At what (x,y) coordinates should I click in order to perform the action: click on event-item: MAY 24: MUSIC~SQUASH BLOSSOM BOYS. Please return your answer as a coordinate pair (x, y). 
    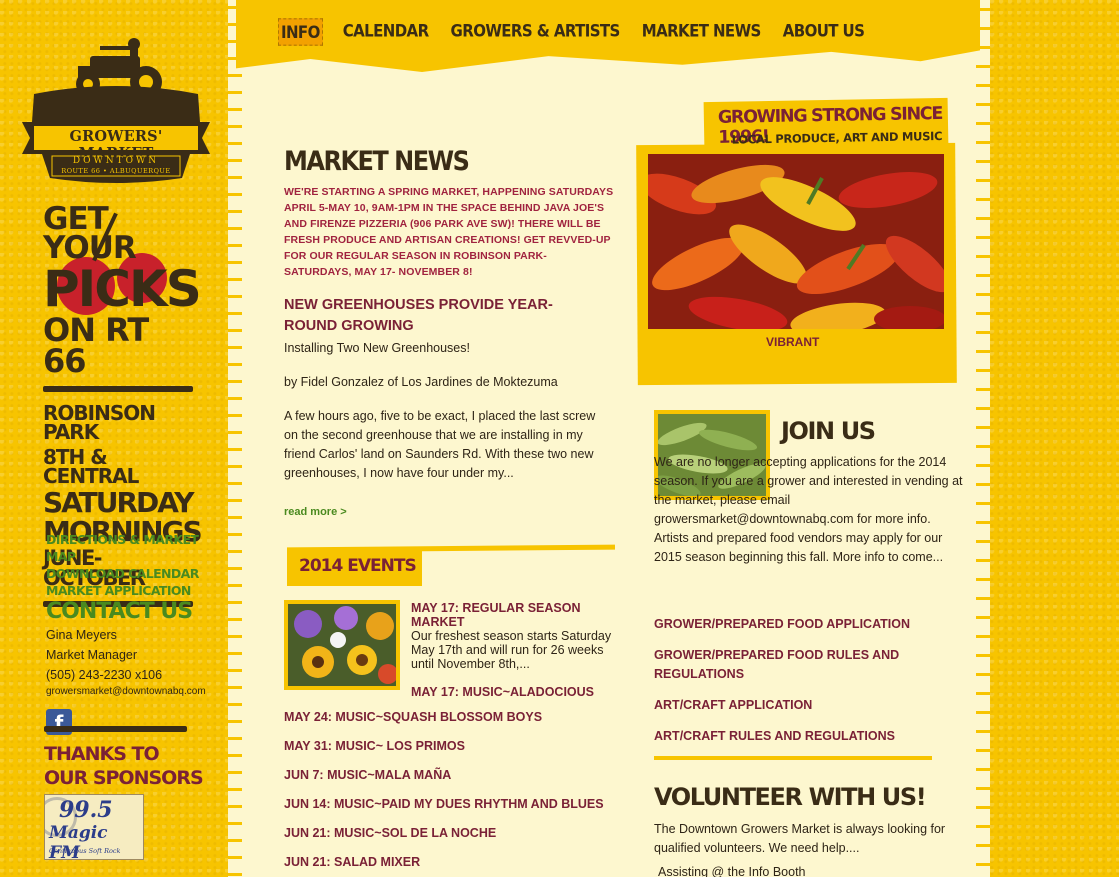
    Looking at the image, I should click on (444, 717).